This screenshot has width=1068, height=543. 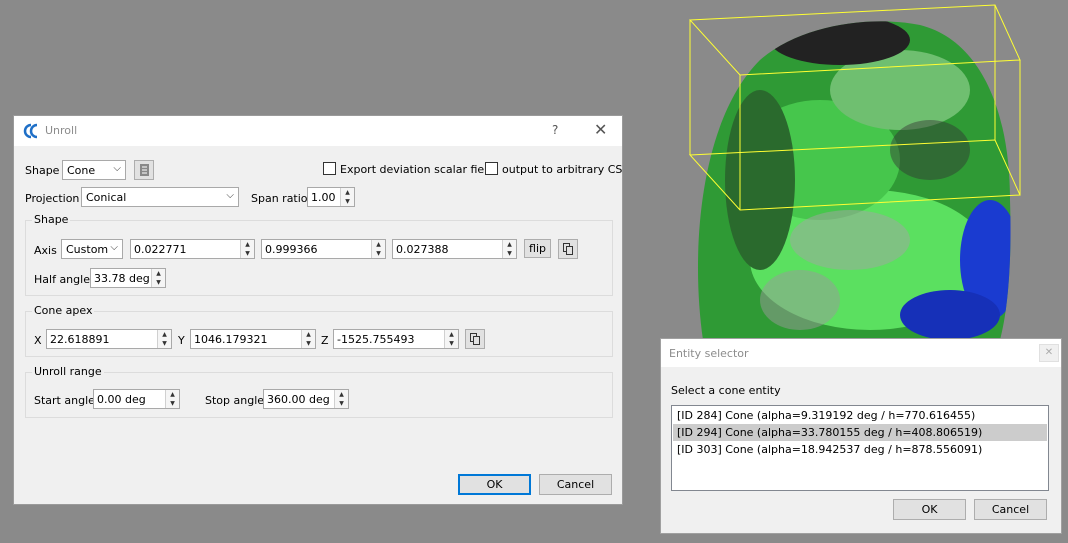 I want to click on help-button: ?, so click(x=555, y=130).